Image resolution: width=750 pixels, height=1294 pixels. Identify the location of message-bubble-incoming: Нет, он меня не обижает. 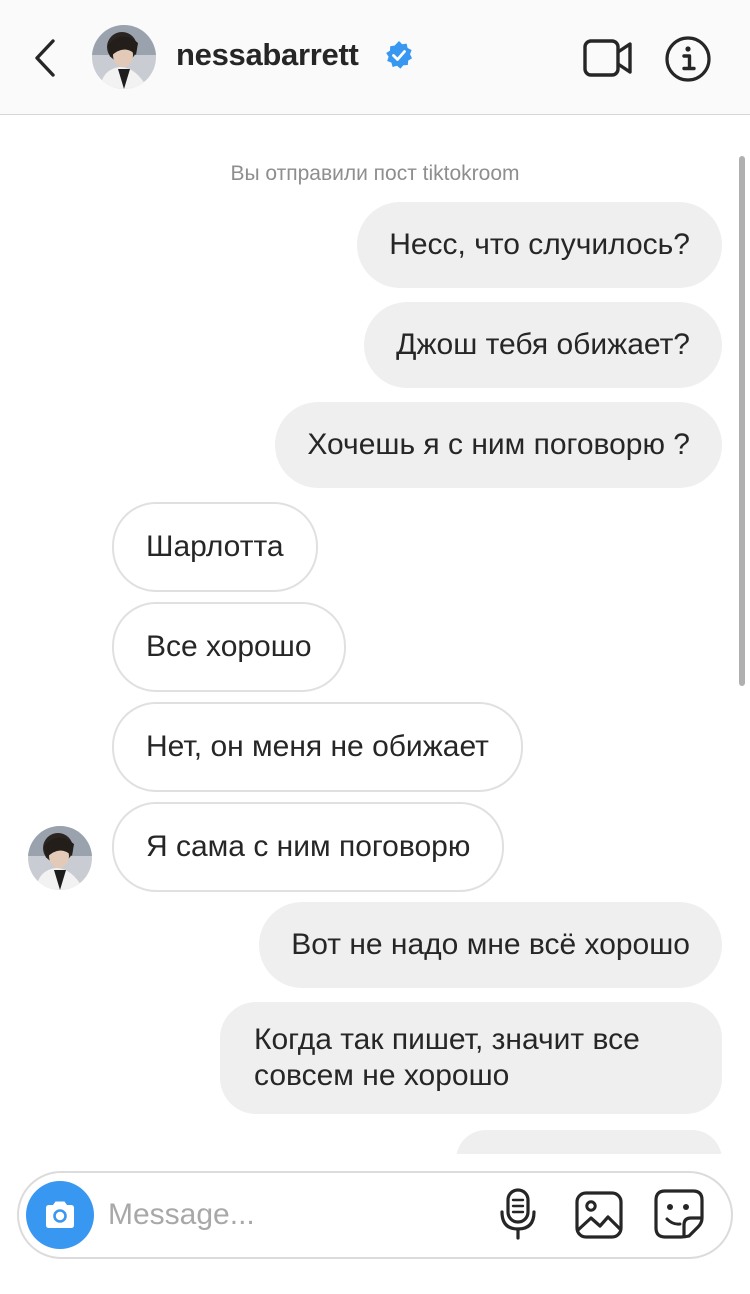
(317, 747).